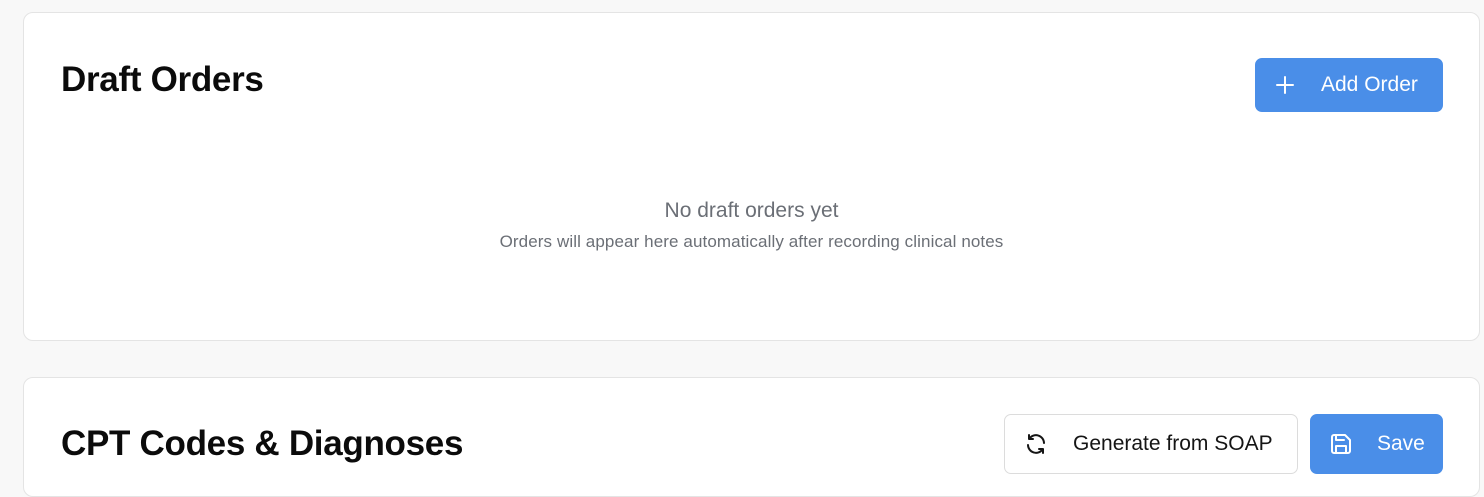 The image size is (1484, 497). What do you see at coordinates (1341, 444) in the screenshot?
I see `save-icon` at bounding box center [1341, 444].